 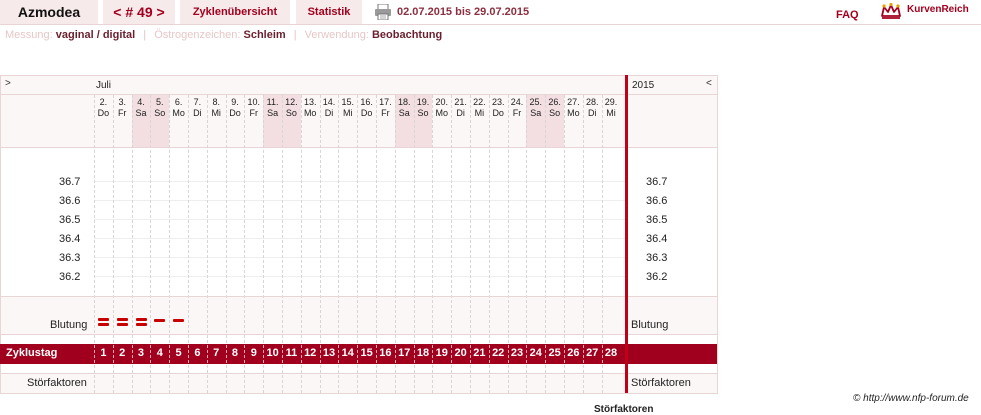 What do you see at coordinates (235, 102) in the screenshot?
I see `day-number: 9.` at bounding box center [235, 102].